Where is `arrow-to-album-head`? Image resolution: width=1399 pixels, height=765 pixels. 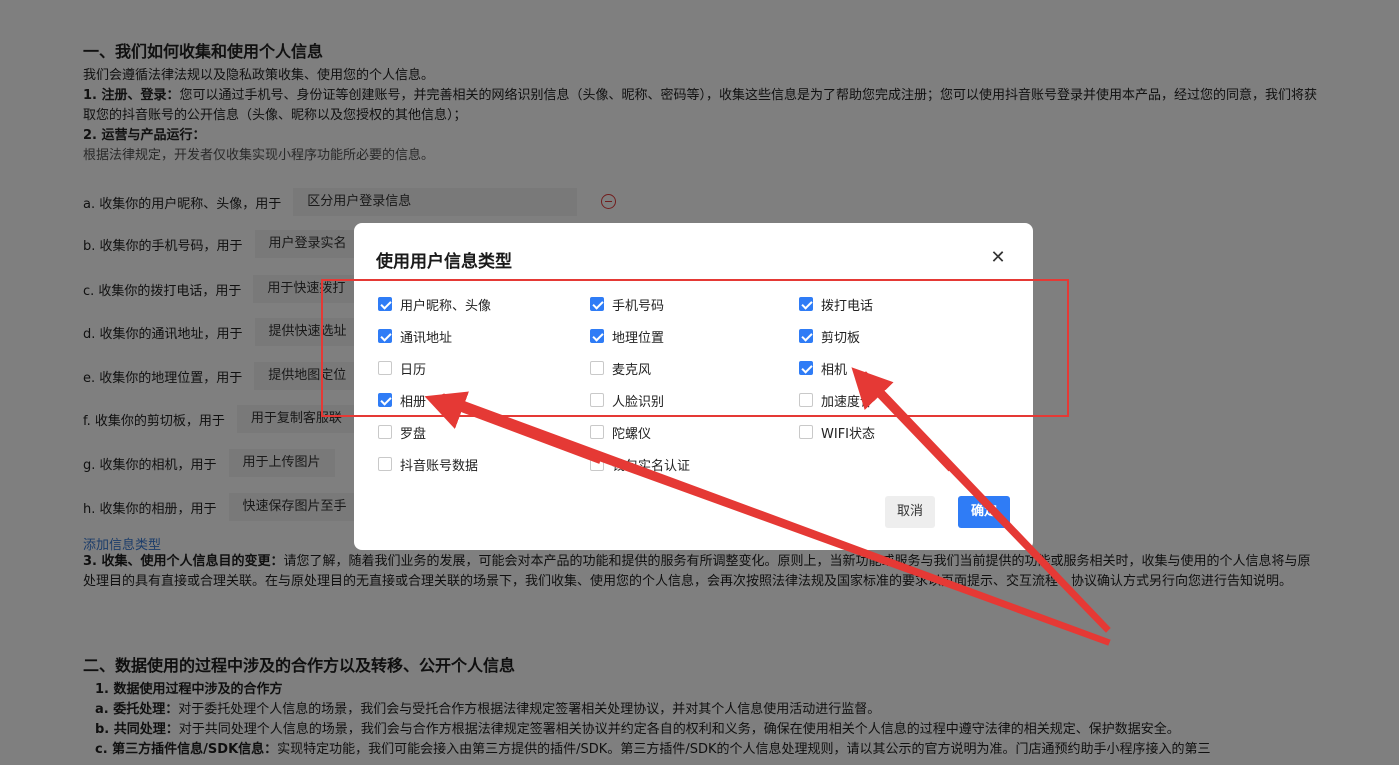 arrow-to-album-head is located at coordinates (512, 427).